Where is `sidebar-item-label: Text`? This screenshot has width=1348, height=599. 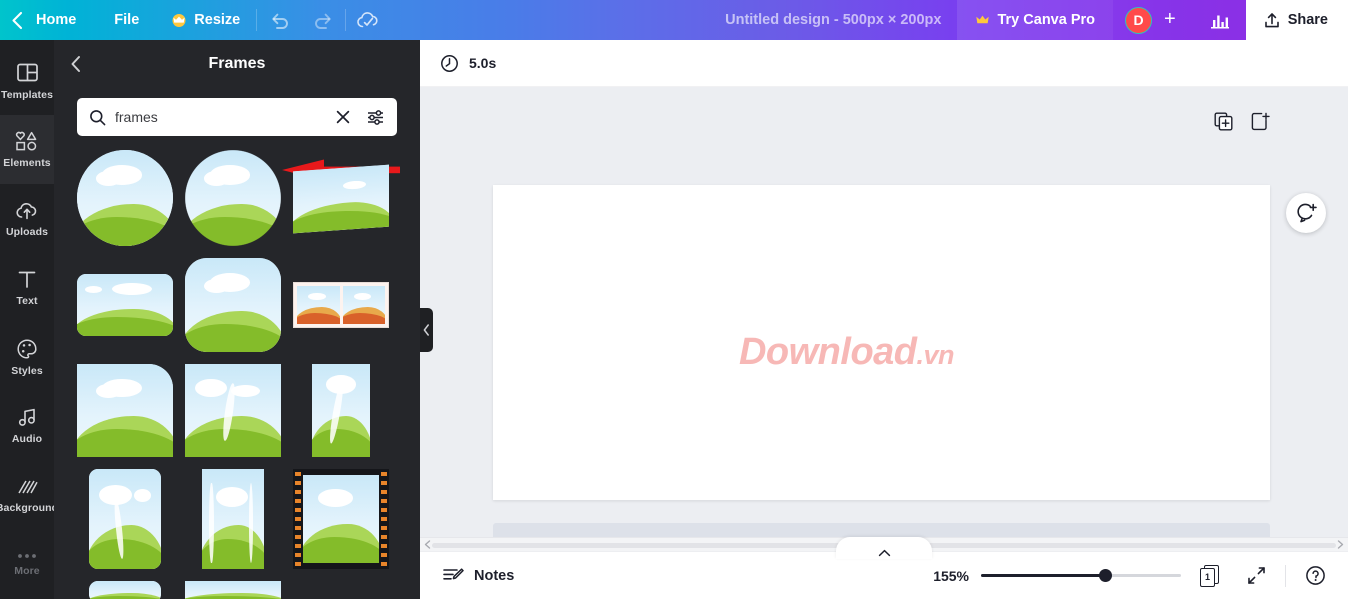
sidebar-item-label: Text is located at coordinates (27, 300).